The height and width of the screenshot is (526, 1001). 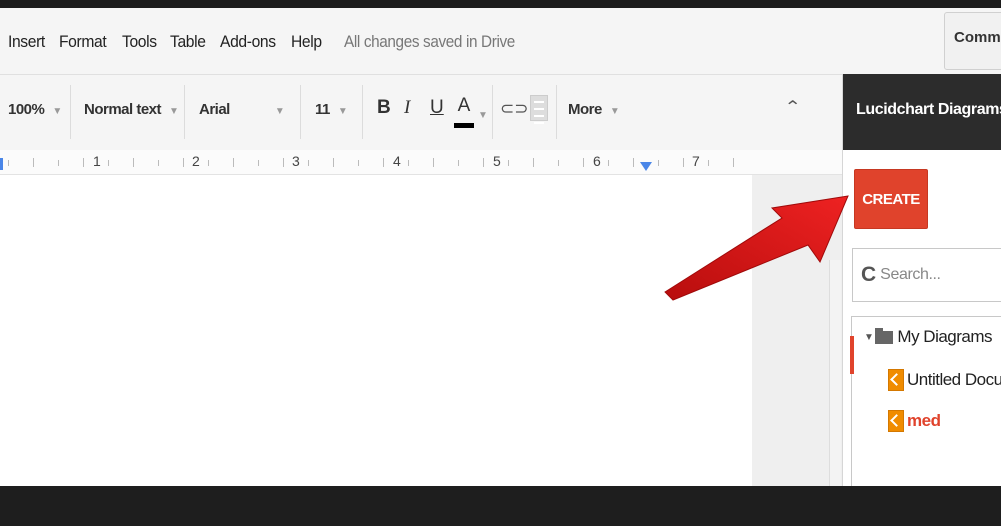 I want to click on ruler-number: 7, so click(x=696, y=161).